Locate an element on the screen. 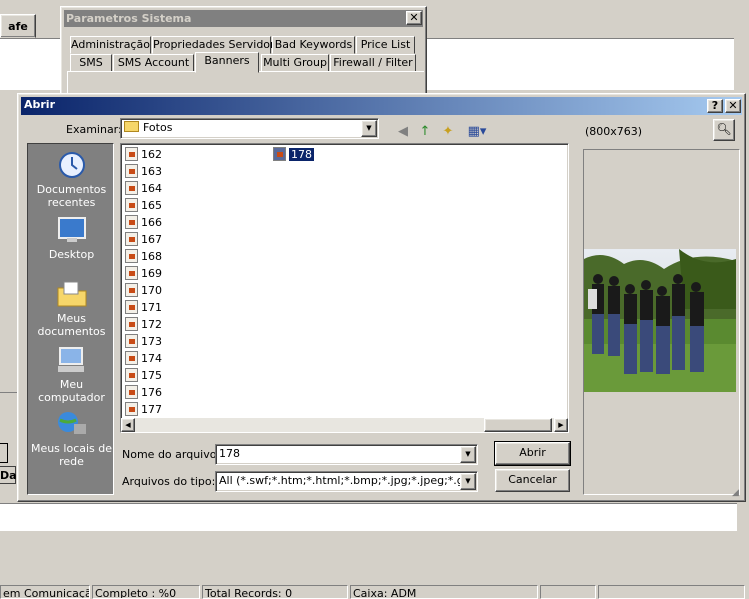  tab-firewall-filter: Firewall / Filter is located at coordinates (373, 63).